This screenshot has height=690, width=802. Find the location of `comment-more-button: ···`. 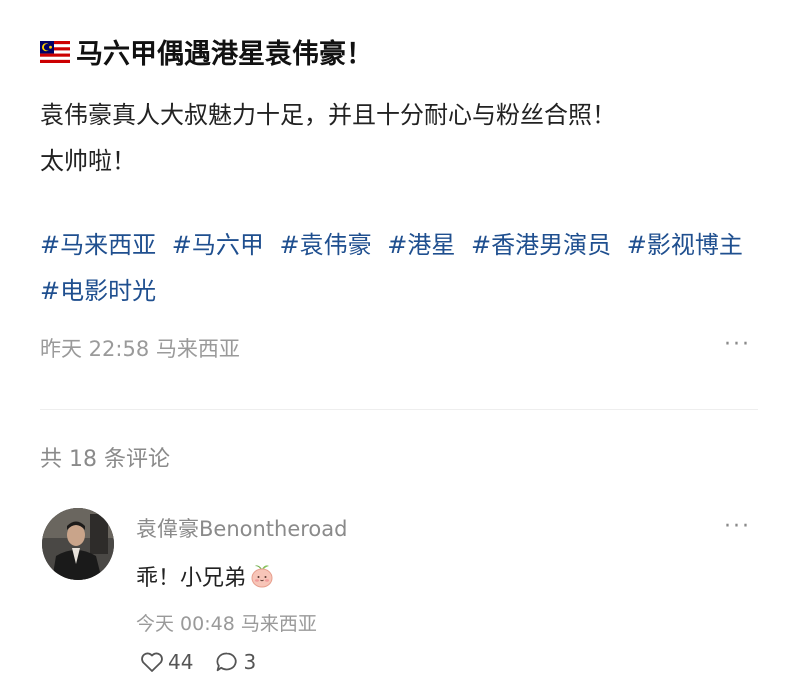

comment-more-button: ··· is located at coordinates (737, 527).